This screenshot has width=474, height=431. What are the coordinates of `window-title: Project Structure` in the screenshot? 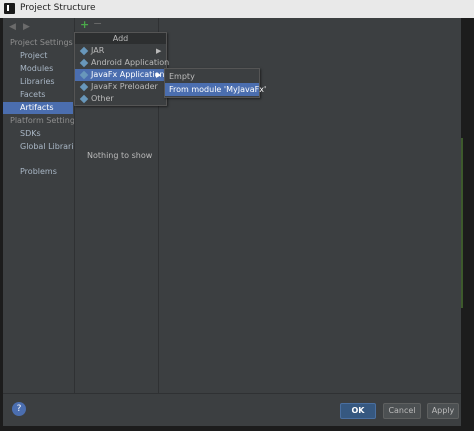 It's located at (58, 8).